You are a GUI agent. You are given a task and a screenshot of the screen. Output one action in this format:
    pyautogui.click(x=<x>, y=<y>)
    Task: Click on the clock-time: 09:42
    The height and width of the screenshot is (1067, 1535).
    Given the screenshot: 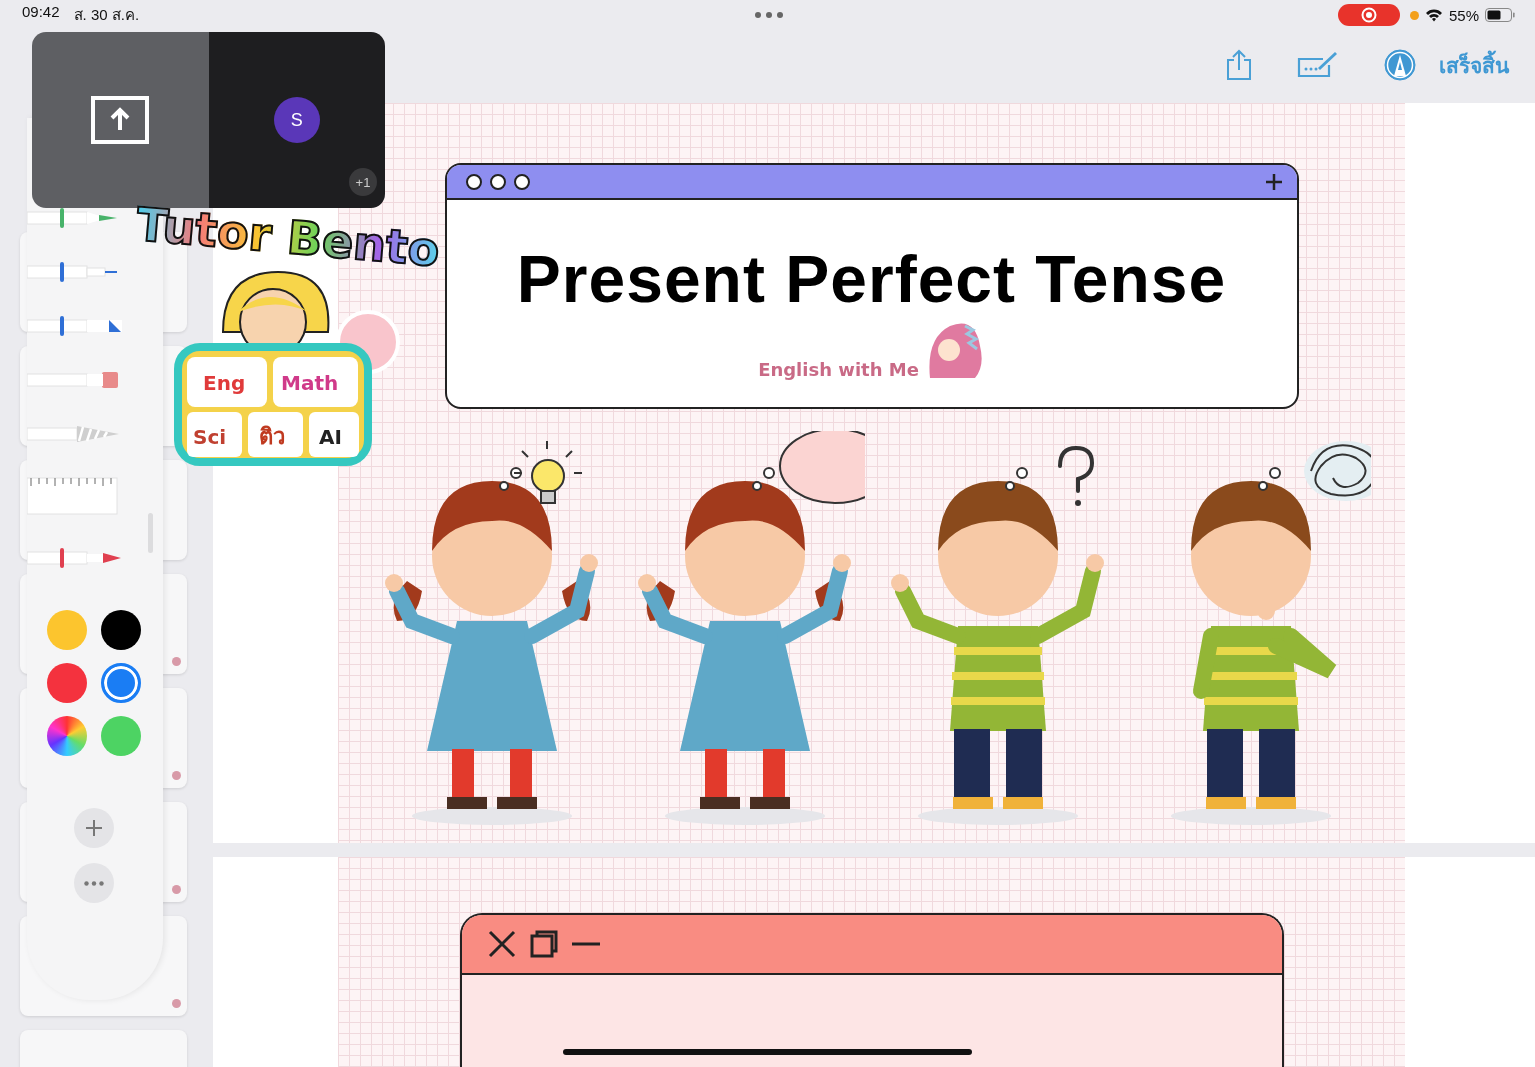 What is the action you would take?
    pyautogui.click(x=41, y=12)
    